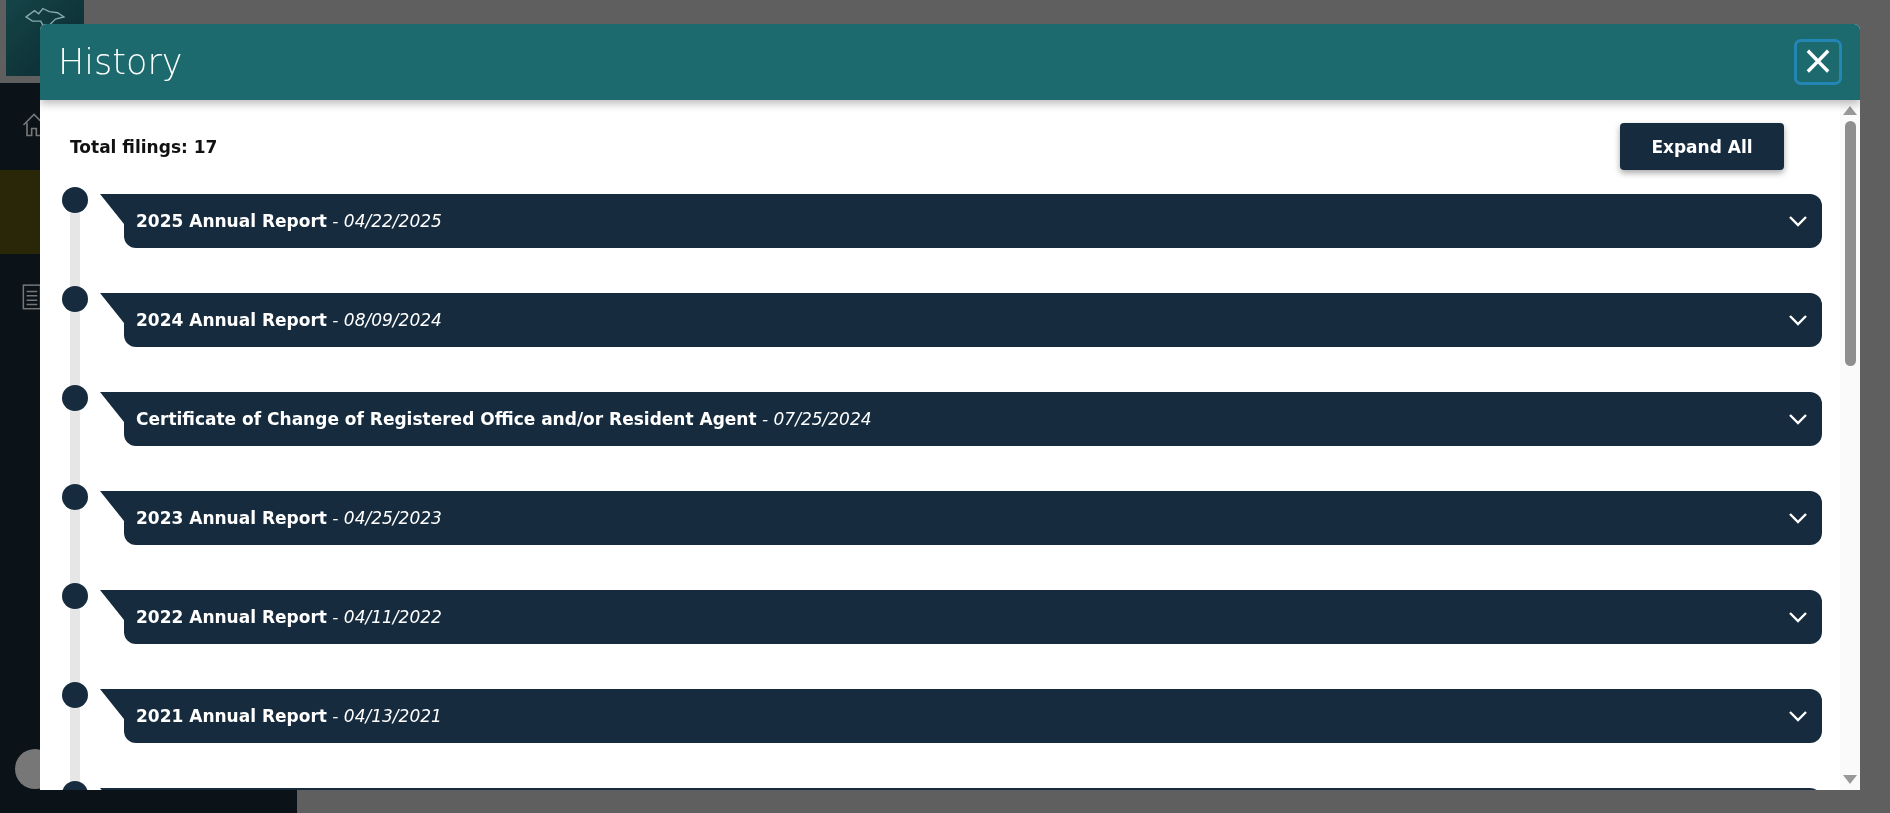 The width and height of the screenshot is (1890, 813). I want to click on filing-title: 2022 Annual Report - 04/11/2022, so click(289, 617).